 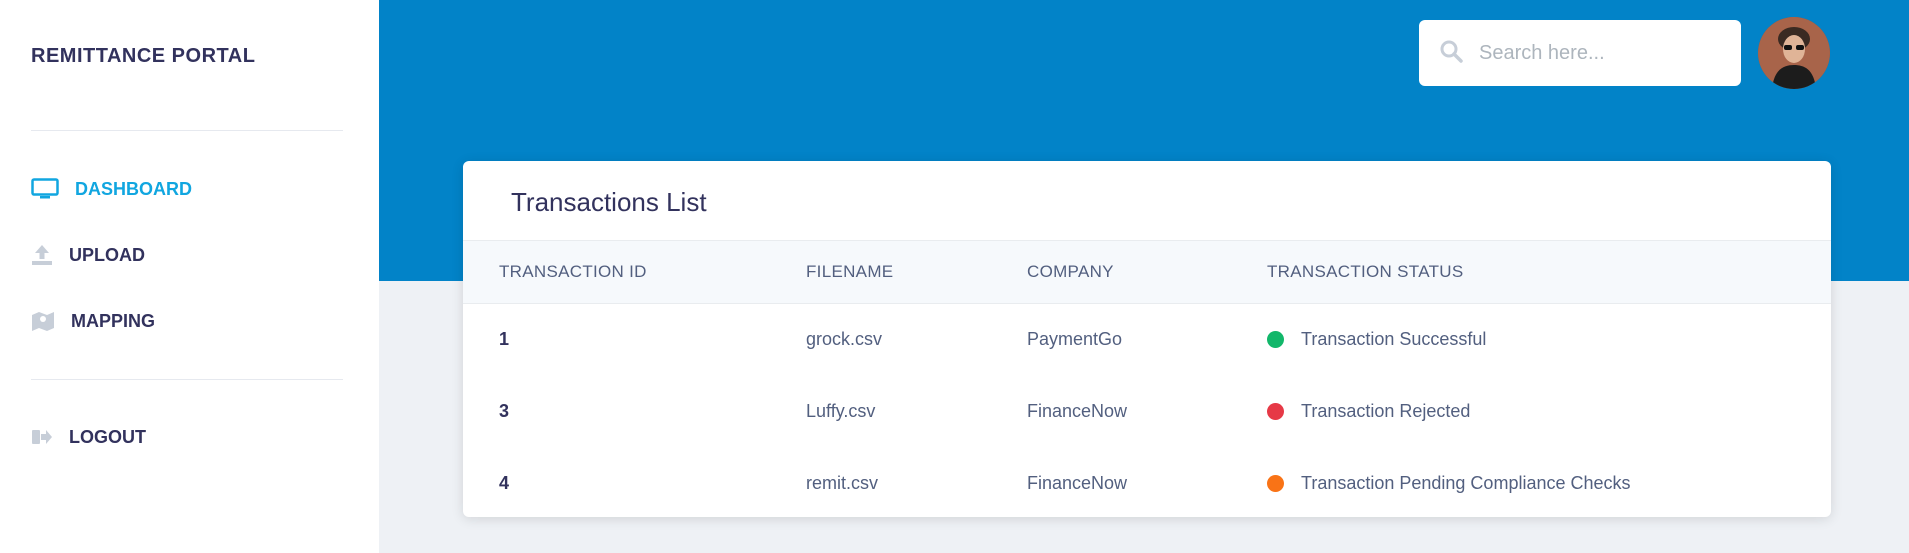 I want to click on avatar, so click(x=1794, y=53).